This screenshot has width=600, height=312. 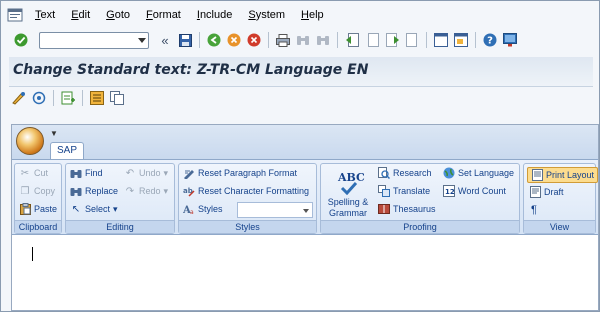 I want to click on scissors-icon: ✂, so click(x=25, y=173).